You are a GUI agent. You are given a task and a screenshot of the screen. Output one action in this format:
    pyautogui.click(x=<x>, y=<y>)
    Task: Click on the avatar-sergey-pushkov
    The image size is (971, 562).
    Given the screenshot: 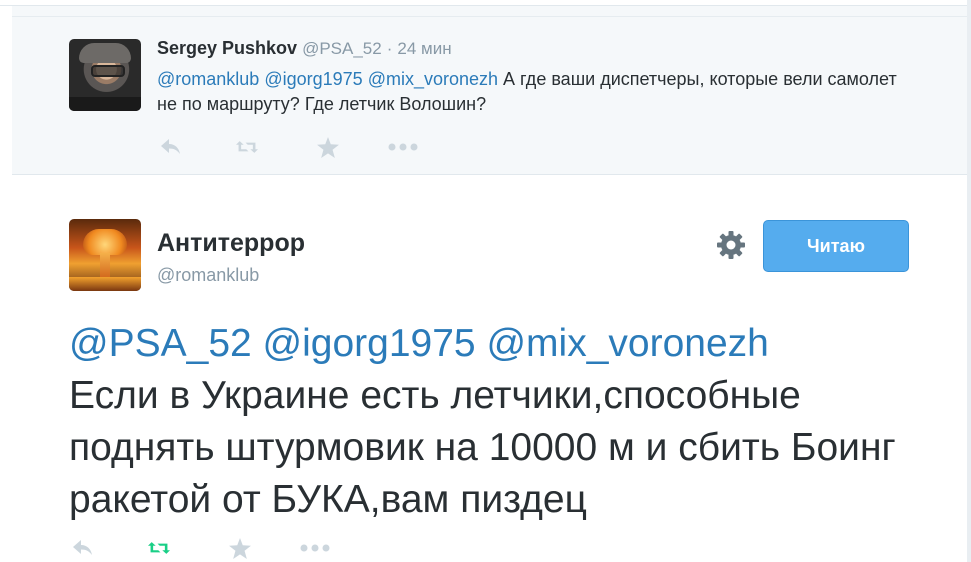 What is the action you would take?
    pyautogui.click(x=105, y=75)
    